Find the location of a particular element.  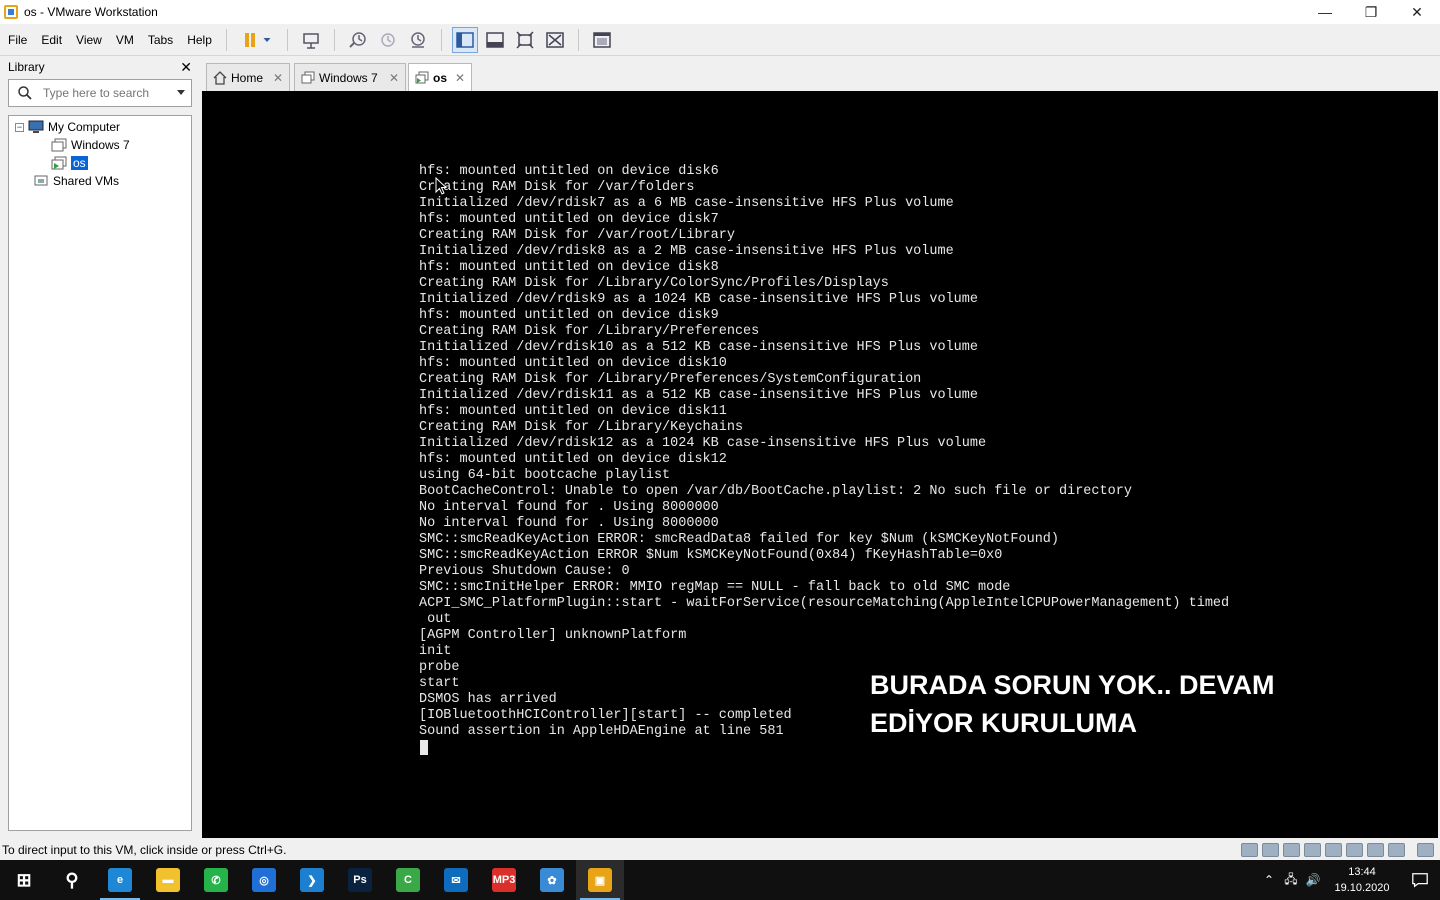

tab-home-close-icon: ✕ is located at coordinates (278, 78).